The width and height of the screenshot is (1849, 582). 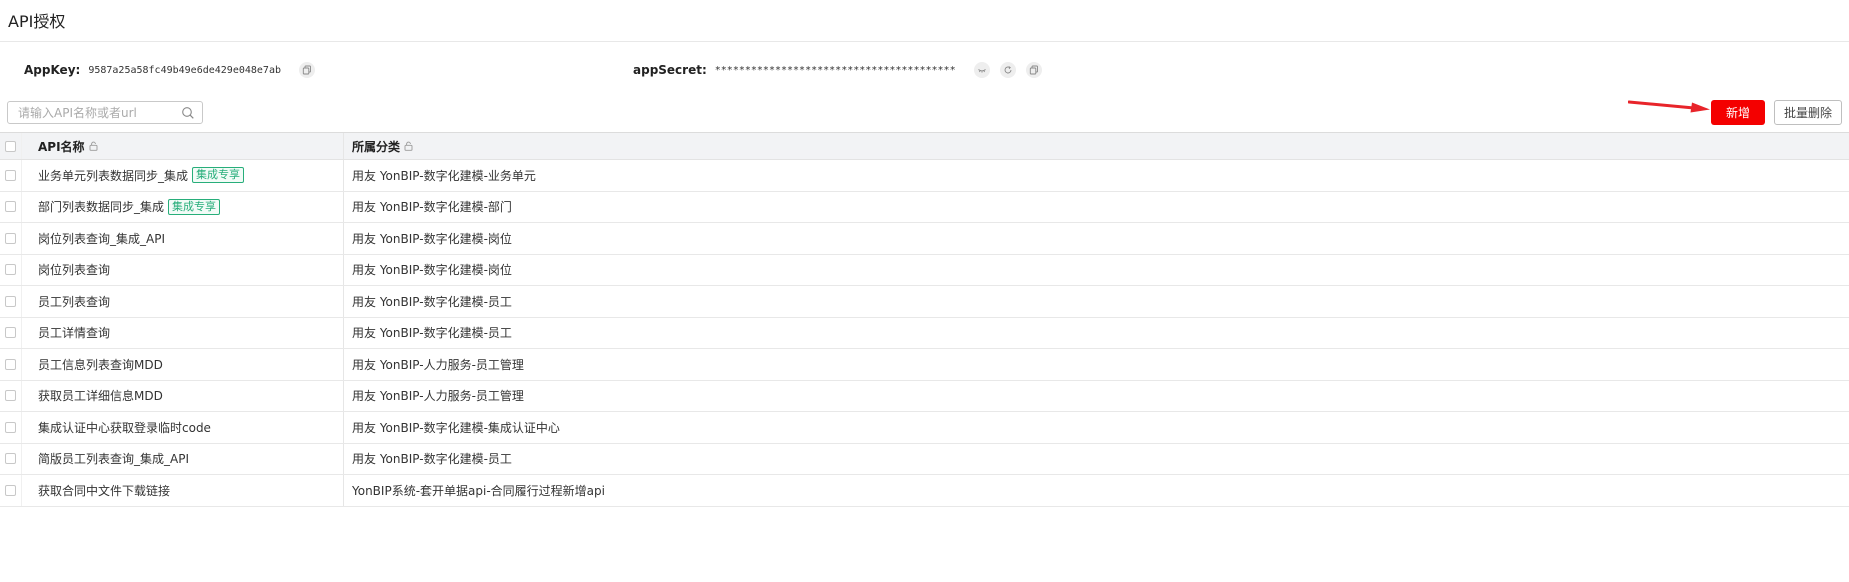 I want to click on refresh-secret-button, so click(x=1007, y=70).